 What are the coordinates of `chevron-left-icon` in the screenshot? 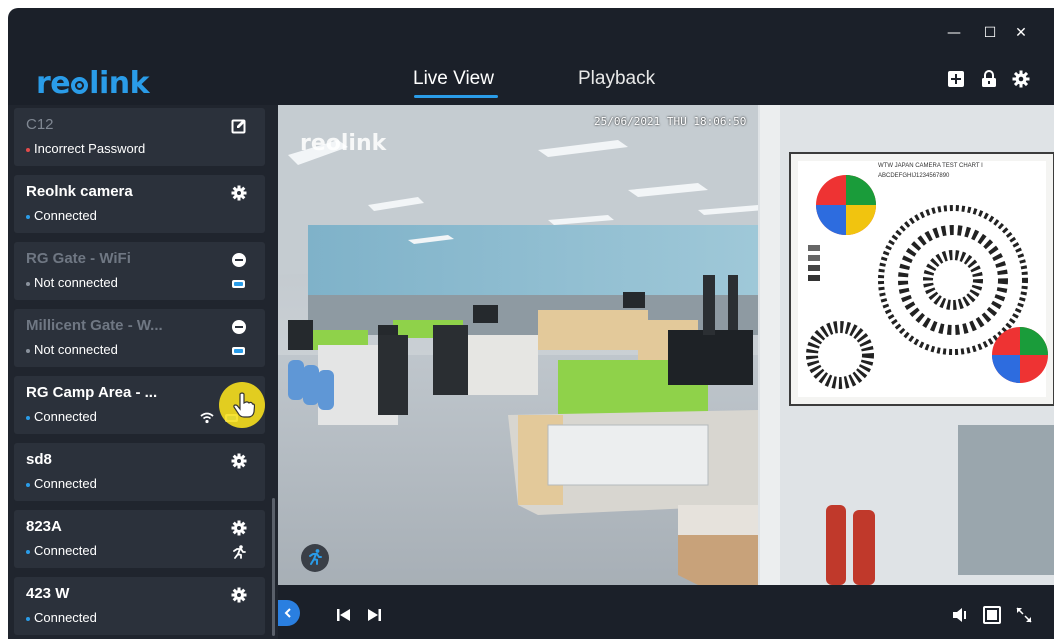 It's located at (287, 613).